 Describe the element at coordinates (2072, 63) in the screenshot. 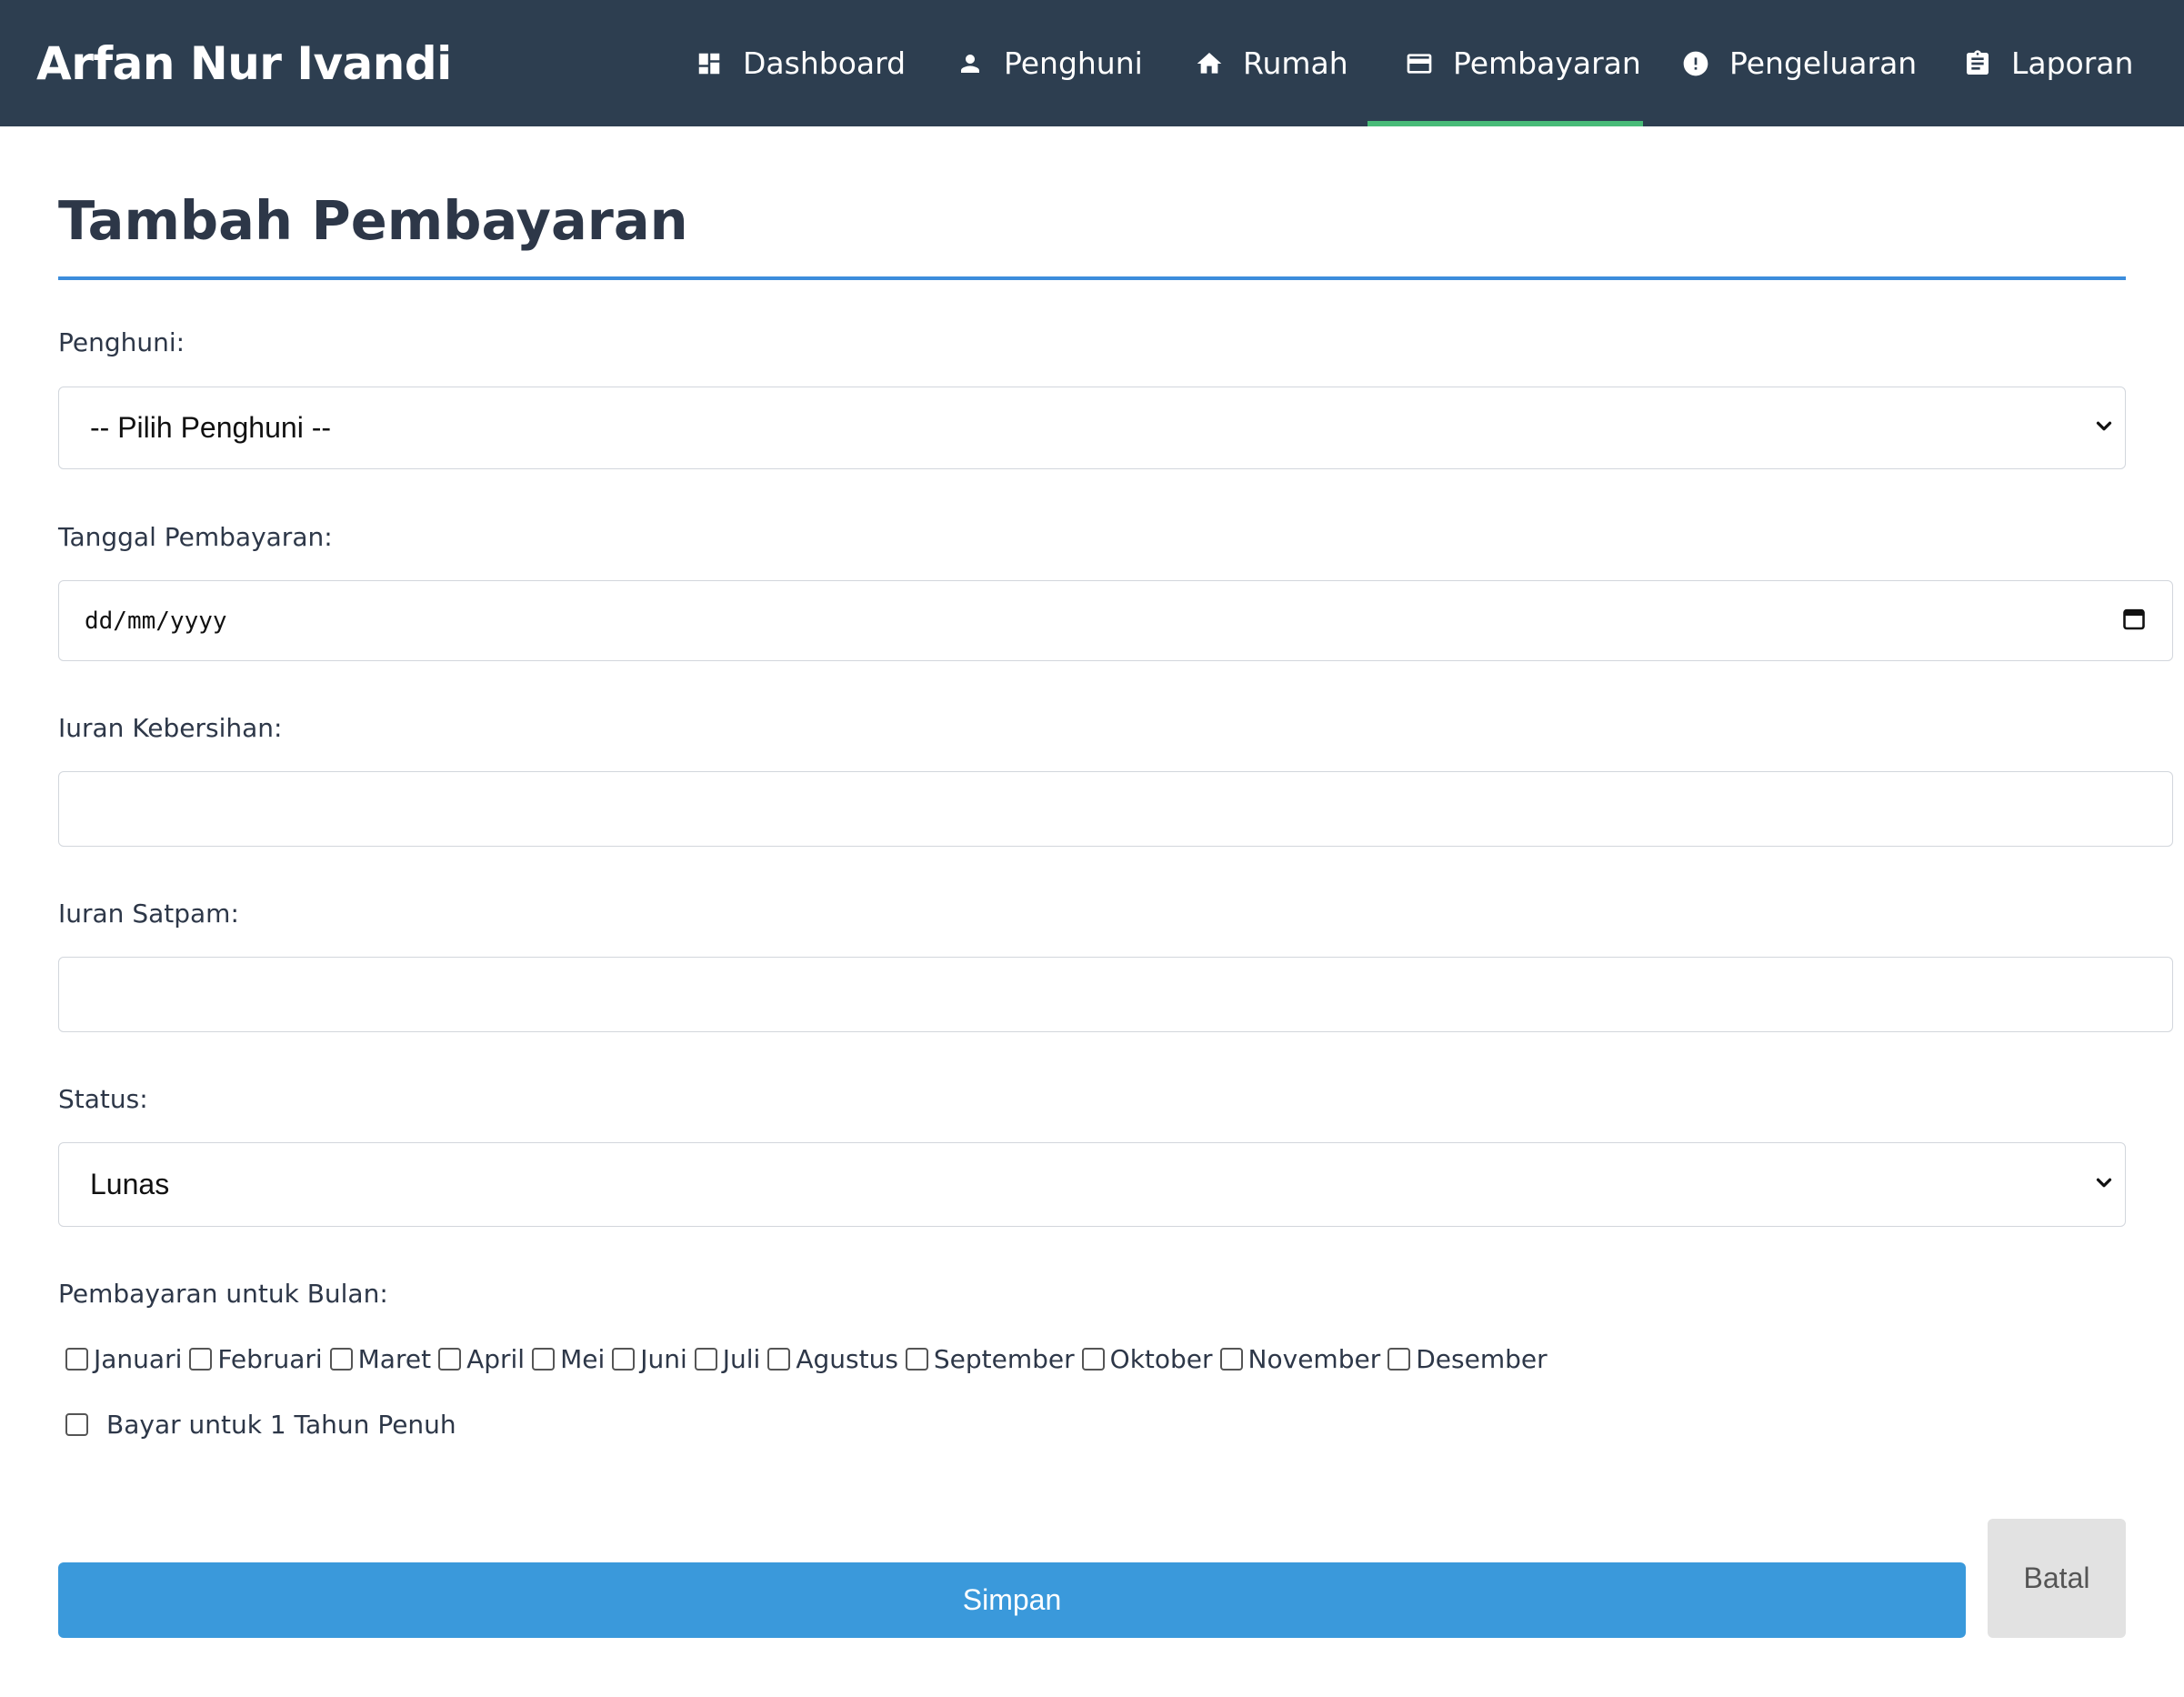

I see `nav-label-laporan: Laporan` at that location.